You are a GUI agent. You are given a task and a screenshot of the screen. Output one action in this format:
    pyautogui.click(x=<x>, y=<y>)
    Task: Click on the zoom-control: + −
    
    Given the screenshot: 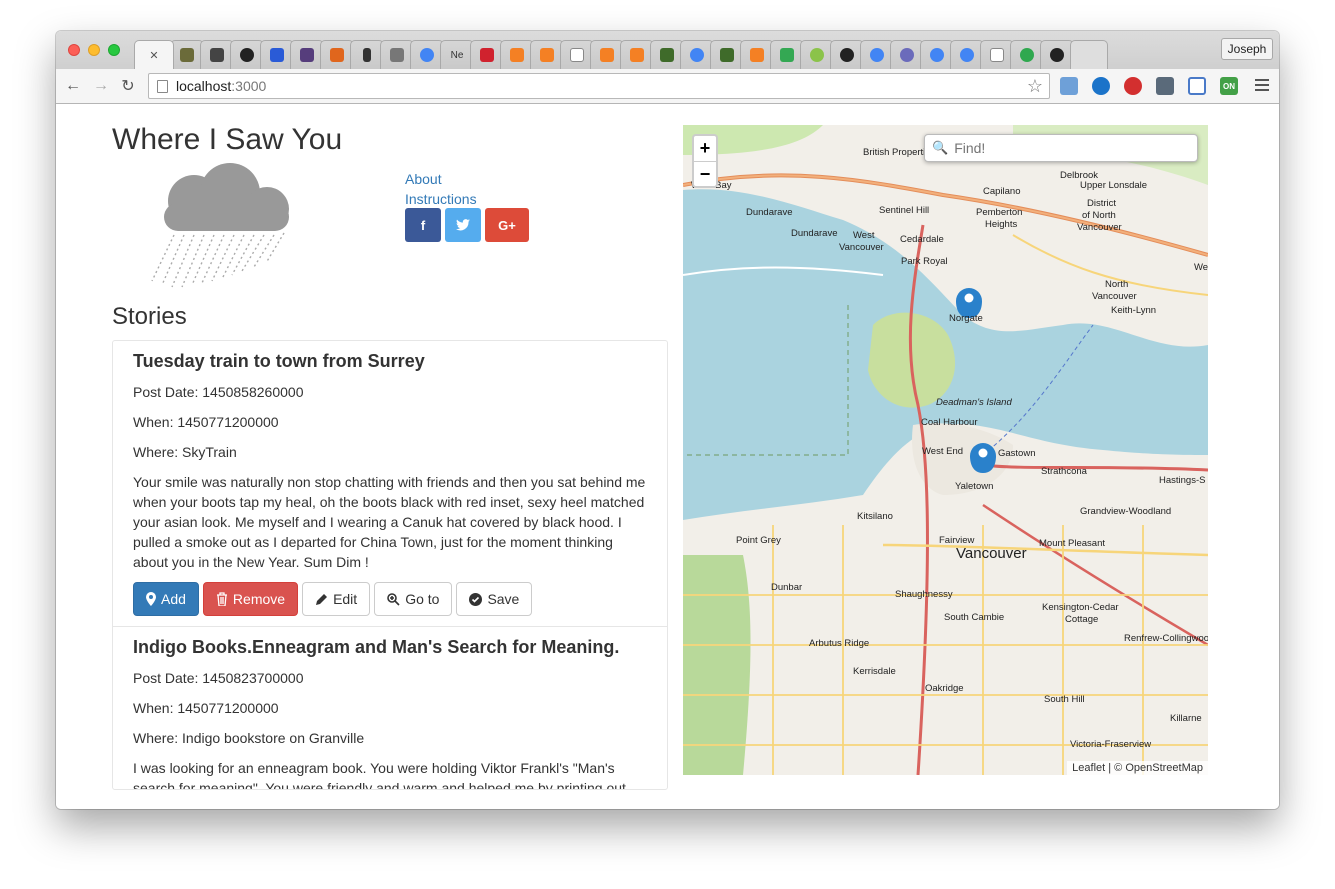 What is the action you would take?
    pyautogui.click(x=705, y=161)
    